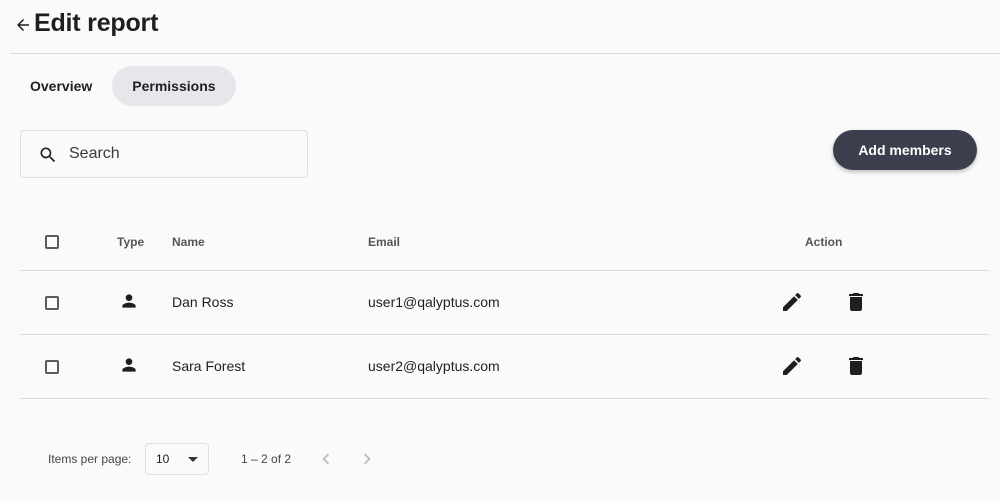 Image resolution: width=1000 pixels, height=500 pixels. Describe the element at coordinates (505, 27) in the screenshot. I see `page-header: Edit report` at that location.